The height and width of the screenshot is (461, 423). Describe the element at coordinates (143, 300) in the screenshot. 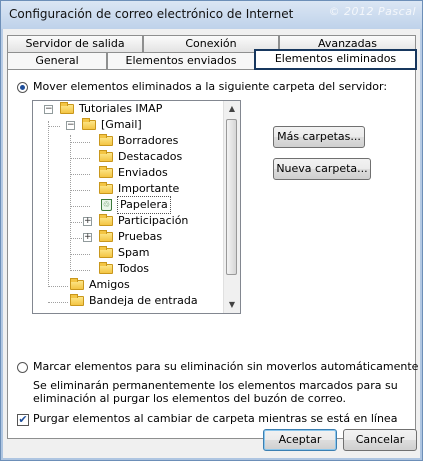

I see `tree-item-label: Bandeja de entrada` at that location.